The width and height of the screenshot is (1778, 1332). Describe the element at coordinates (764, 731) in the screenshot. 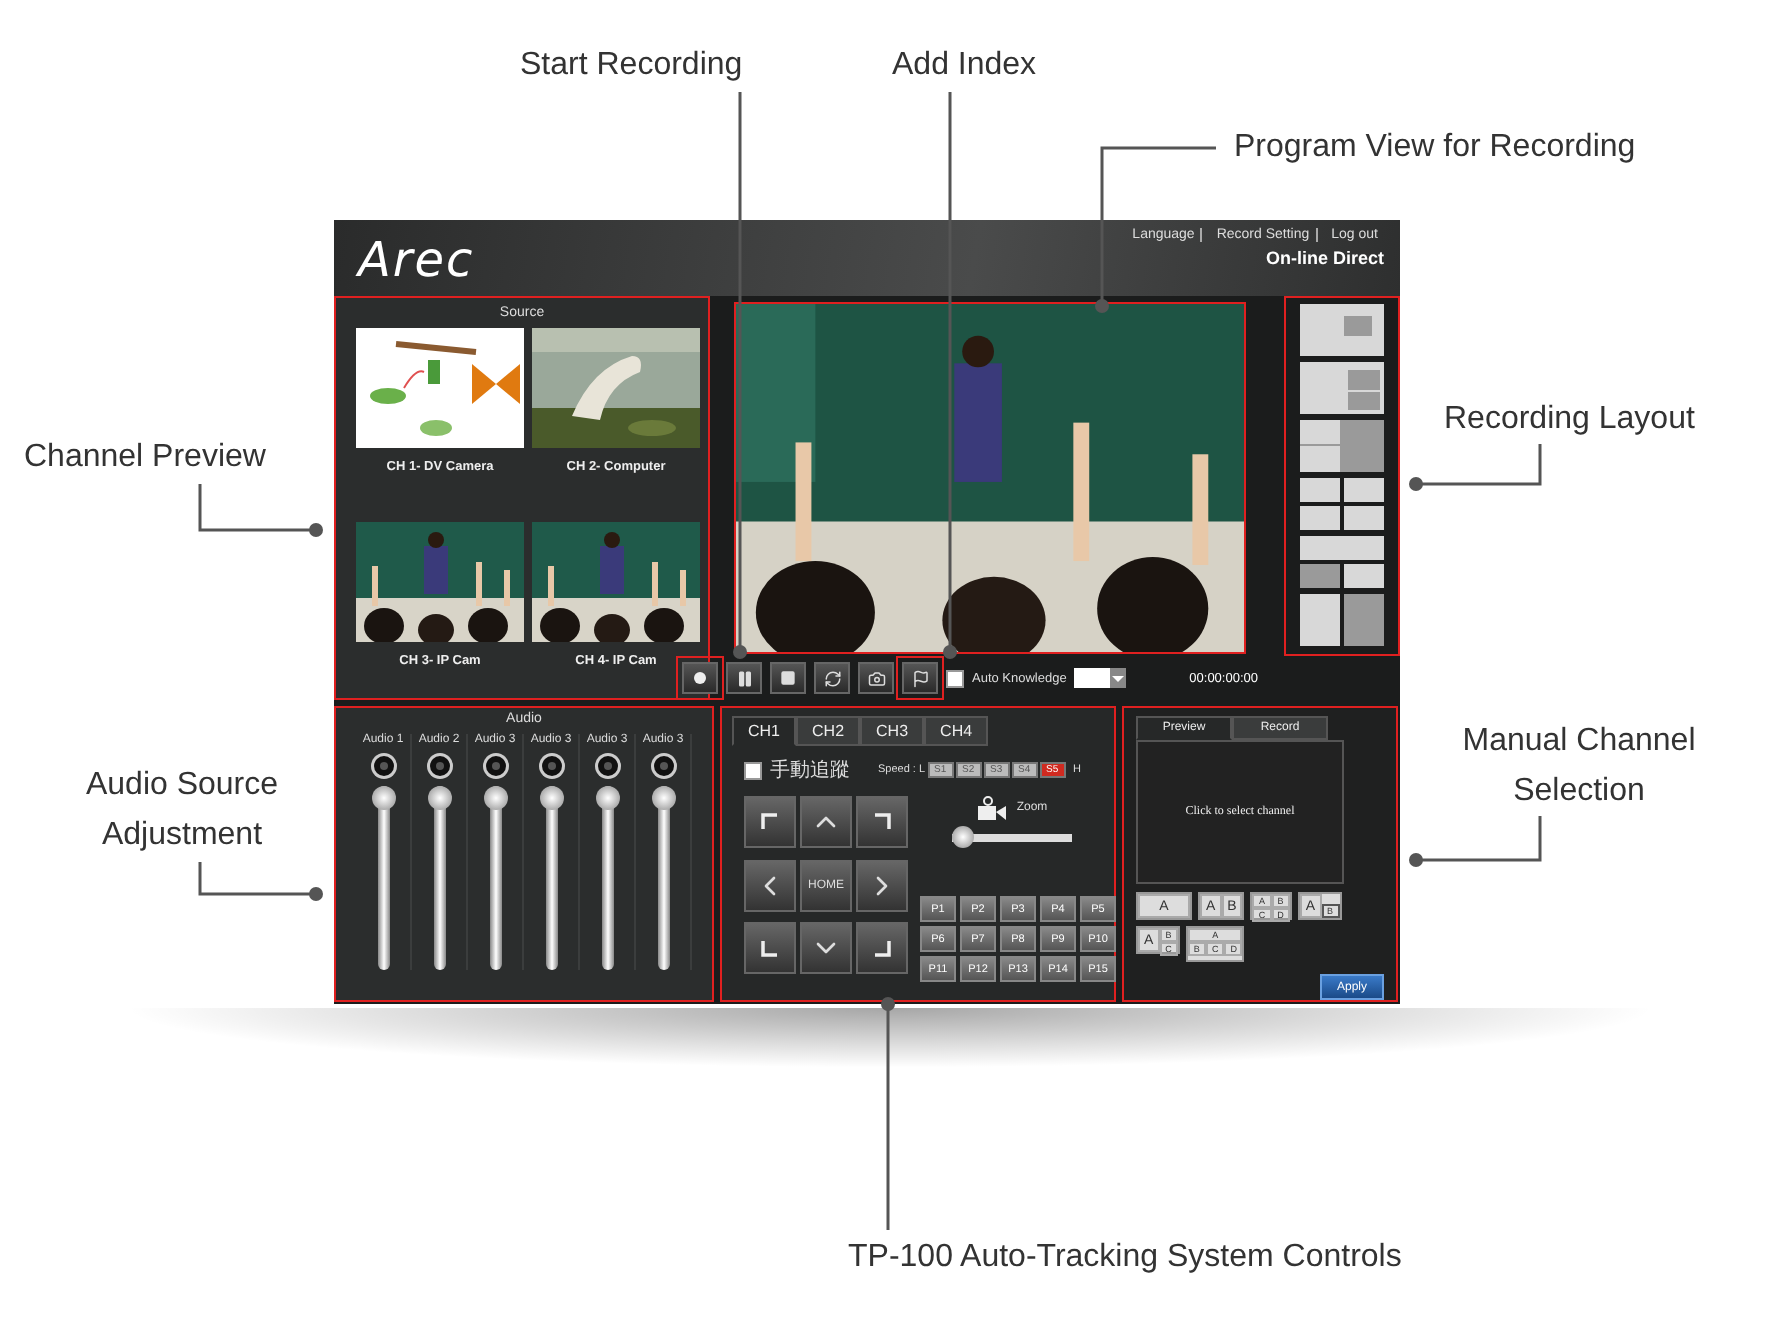

I see `tab: CH1` at that location.